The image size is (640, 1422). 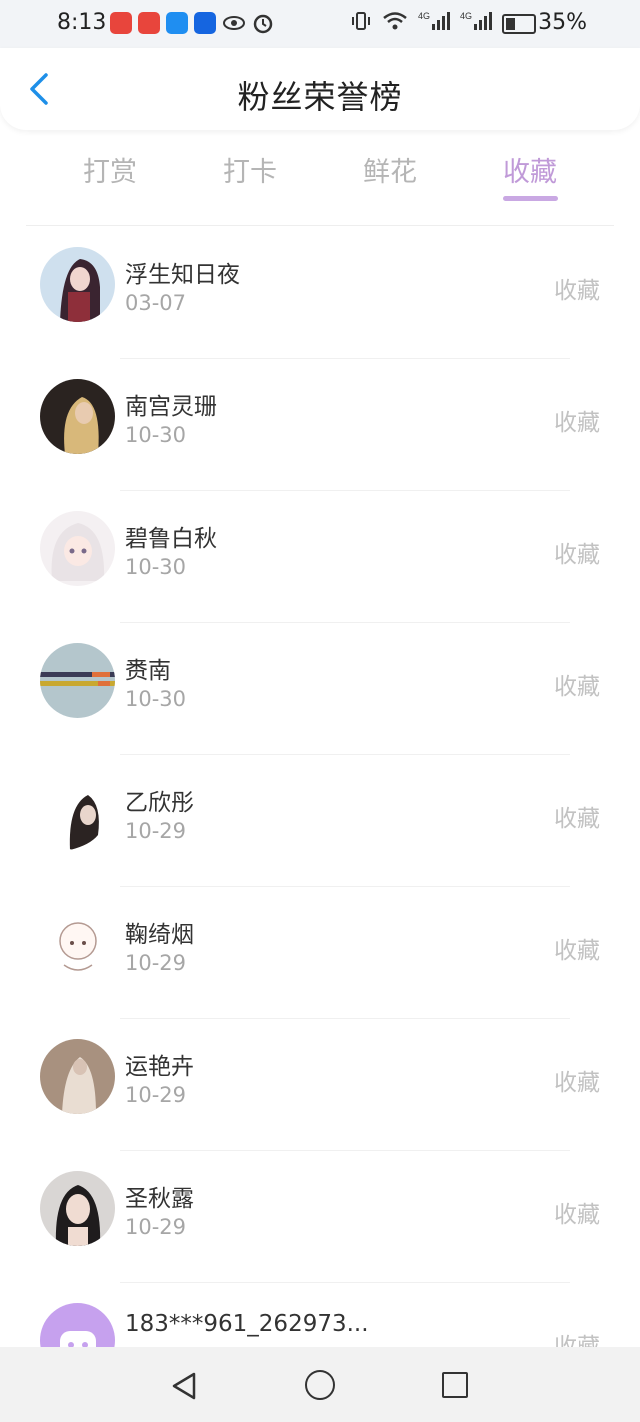 I want to click on active-tab-indicator, so click(x=530, y=198).